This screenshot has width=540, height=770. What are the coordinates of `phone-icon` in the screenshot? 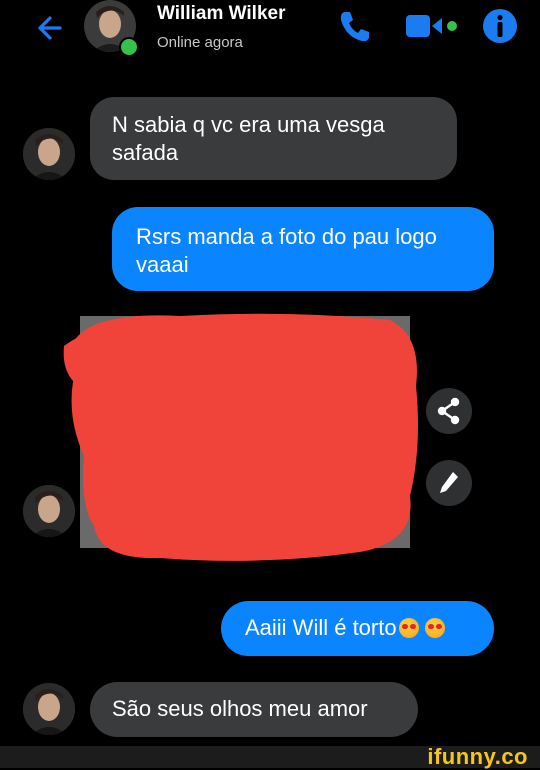 It's located at (354, 26).